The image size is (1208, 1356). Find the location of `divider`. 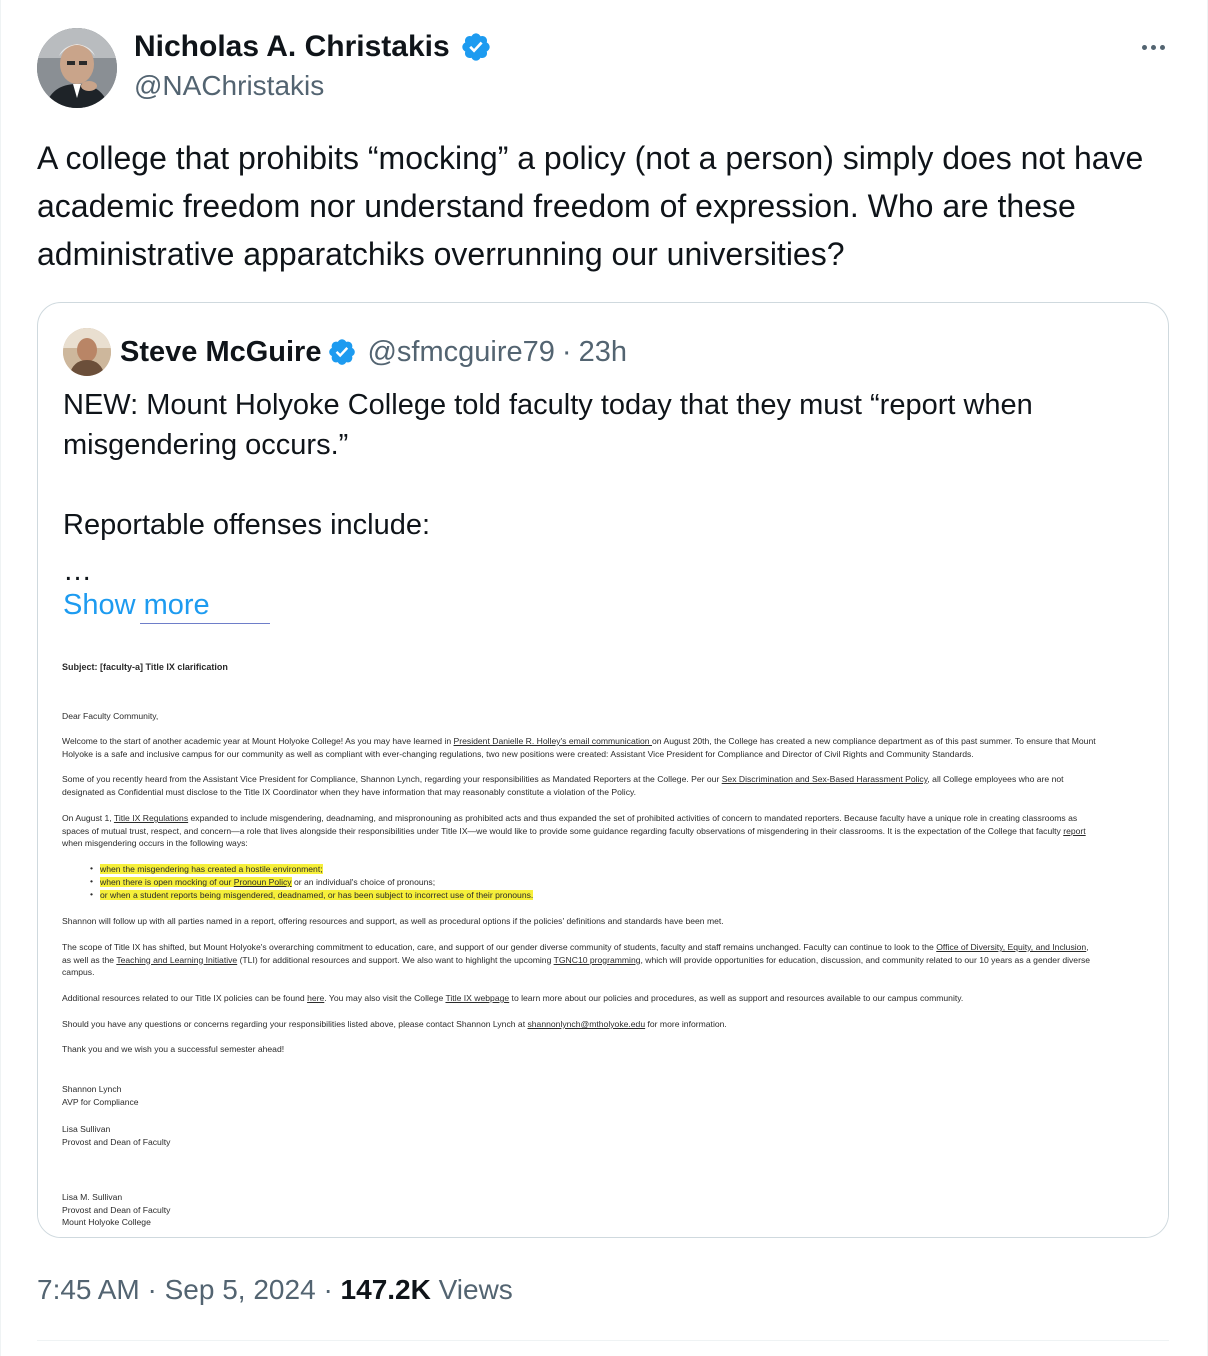

divider is located at coordinates (603, 1340).